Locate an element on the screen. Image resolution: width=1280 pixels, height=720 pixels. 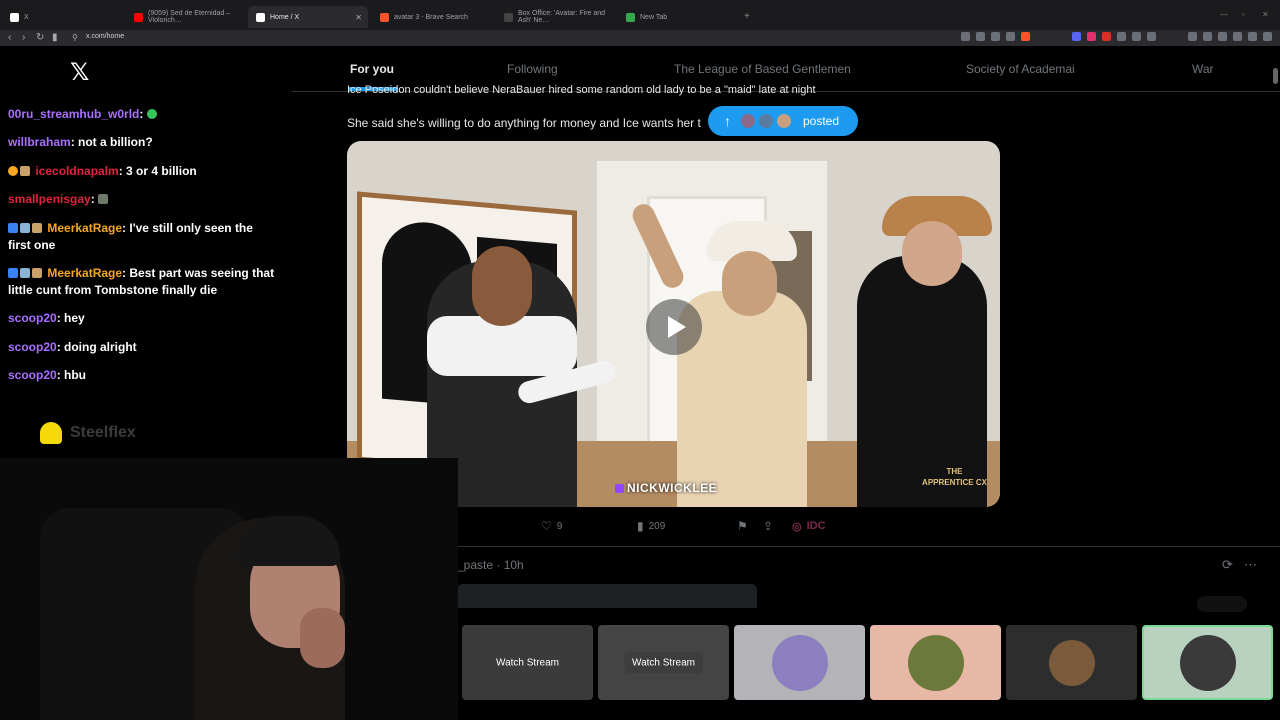
chat-message: willbraham: not a billion? is located at coordinates (143, 142).